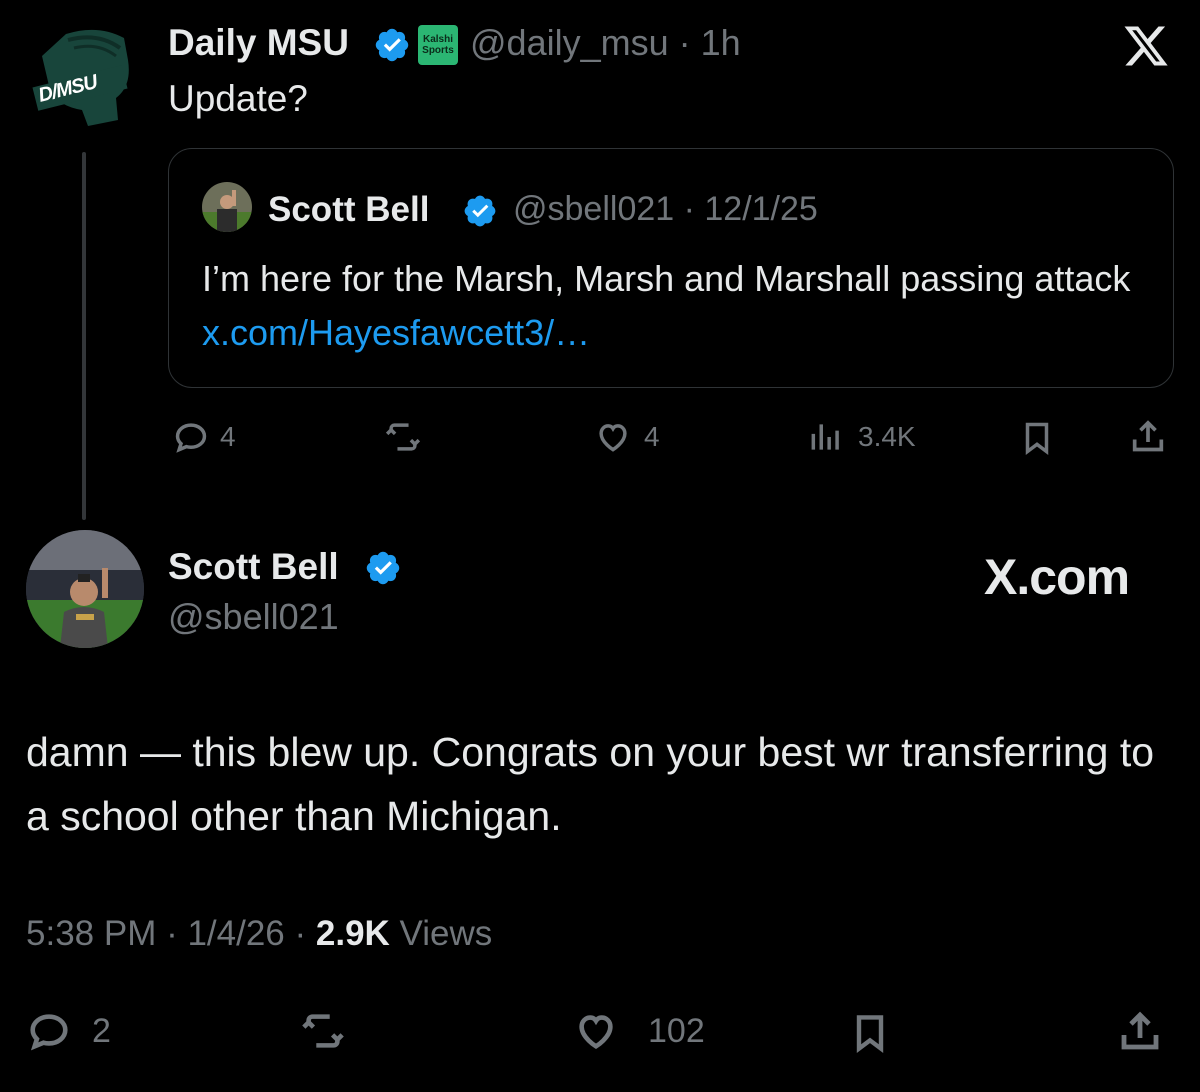 This screenshot has height=1092, width=1200. Describe the element at coordinates (676, 1030) in the screenshot. I see `like-count: 102` at that location.